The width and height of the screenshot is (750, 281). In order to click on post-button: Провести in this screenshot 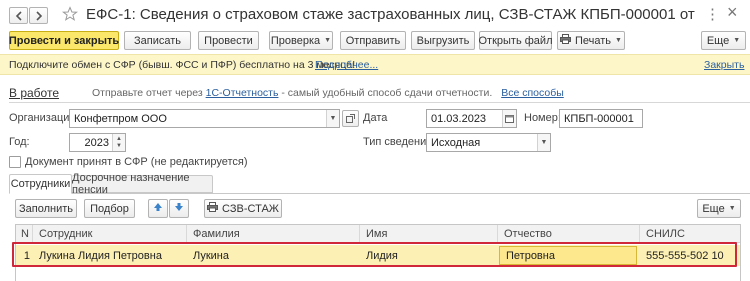, I will do `click(228, 40)`.